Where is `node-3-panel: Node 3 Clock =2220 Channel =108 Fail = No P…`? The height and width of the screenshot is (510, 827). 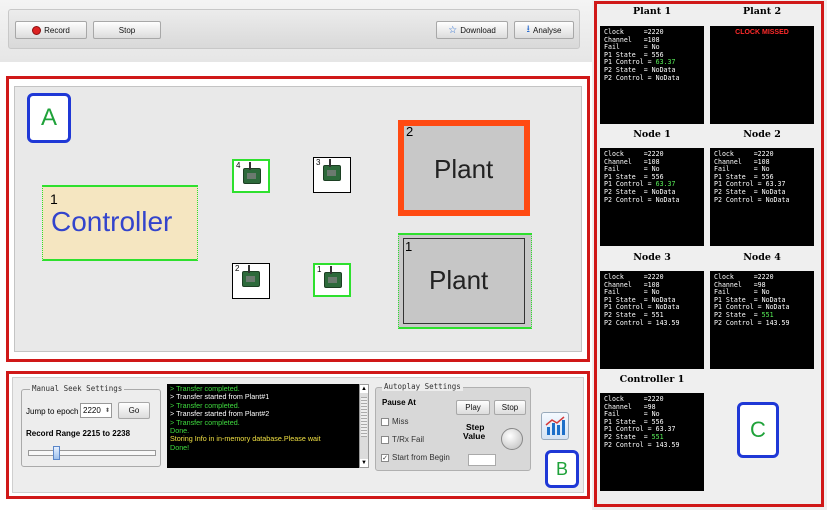 node-3-panel: Node 3 Clock =2220 Channel =108 Fail = No P… is located at coordinates (652, 311).